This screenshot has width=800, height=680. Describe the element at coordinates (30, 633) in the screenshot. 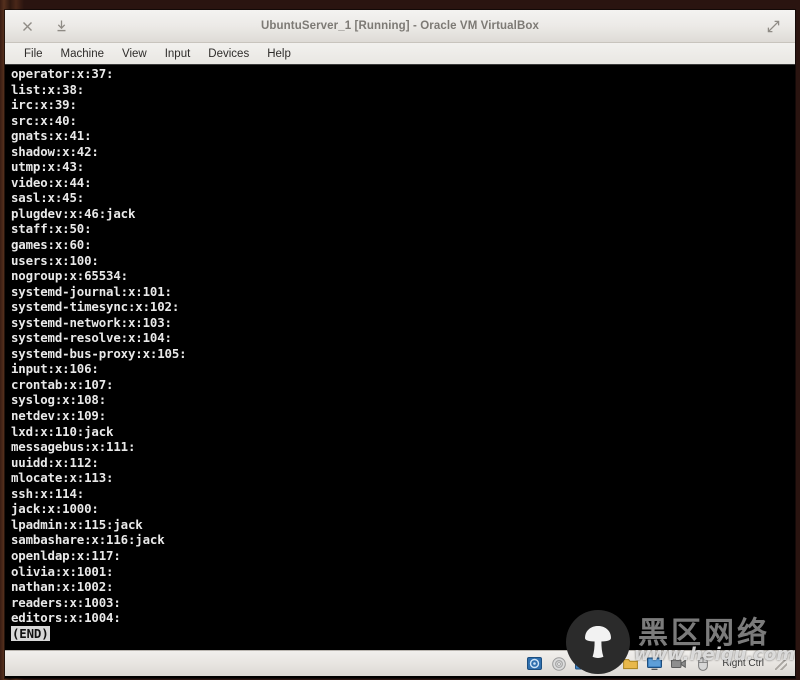

I see `pager-end-marker: (END)` at that location.